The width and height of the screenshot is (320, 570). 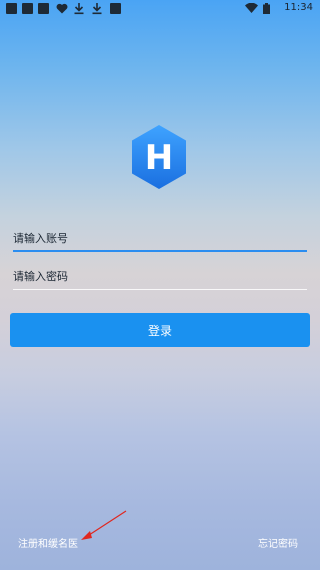 What do you see at coordinates (298, 7) in the screenshot?
I see `clock: 11:34` at bounding box center [298, 7].